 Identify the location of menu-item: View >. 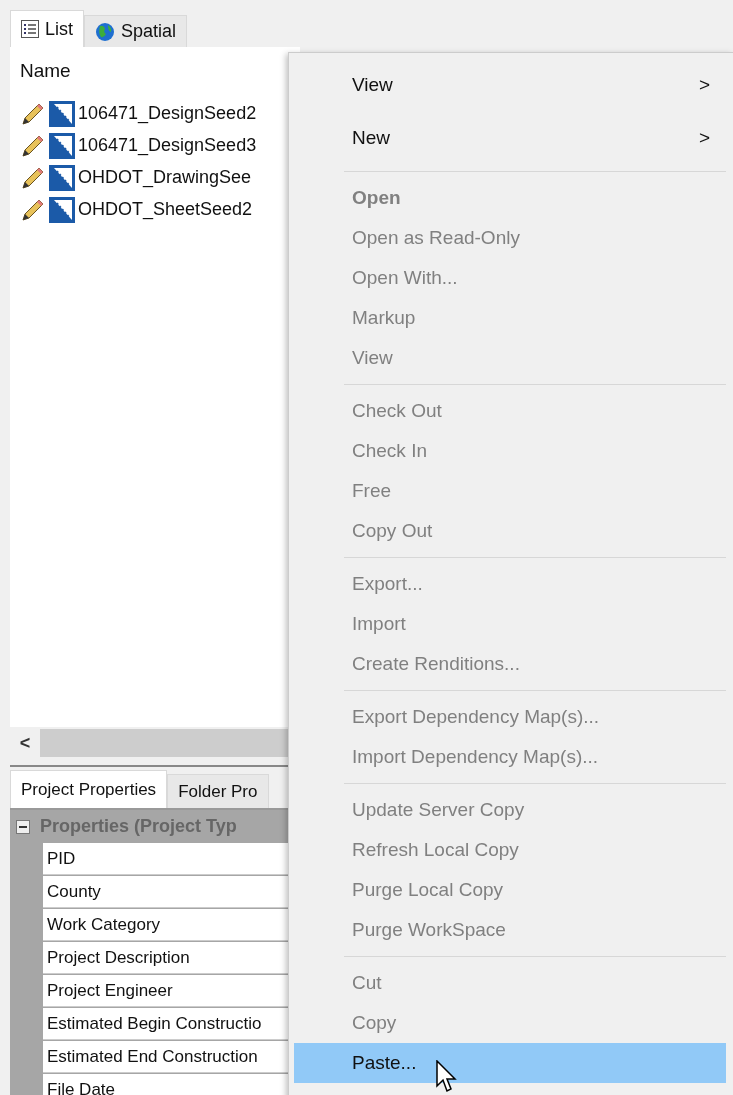
(510, 85).